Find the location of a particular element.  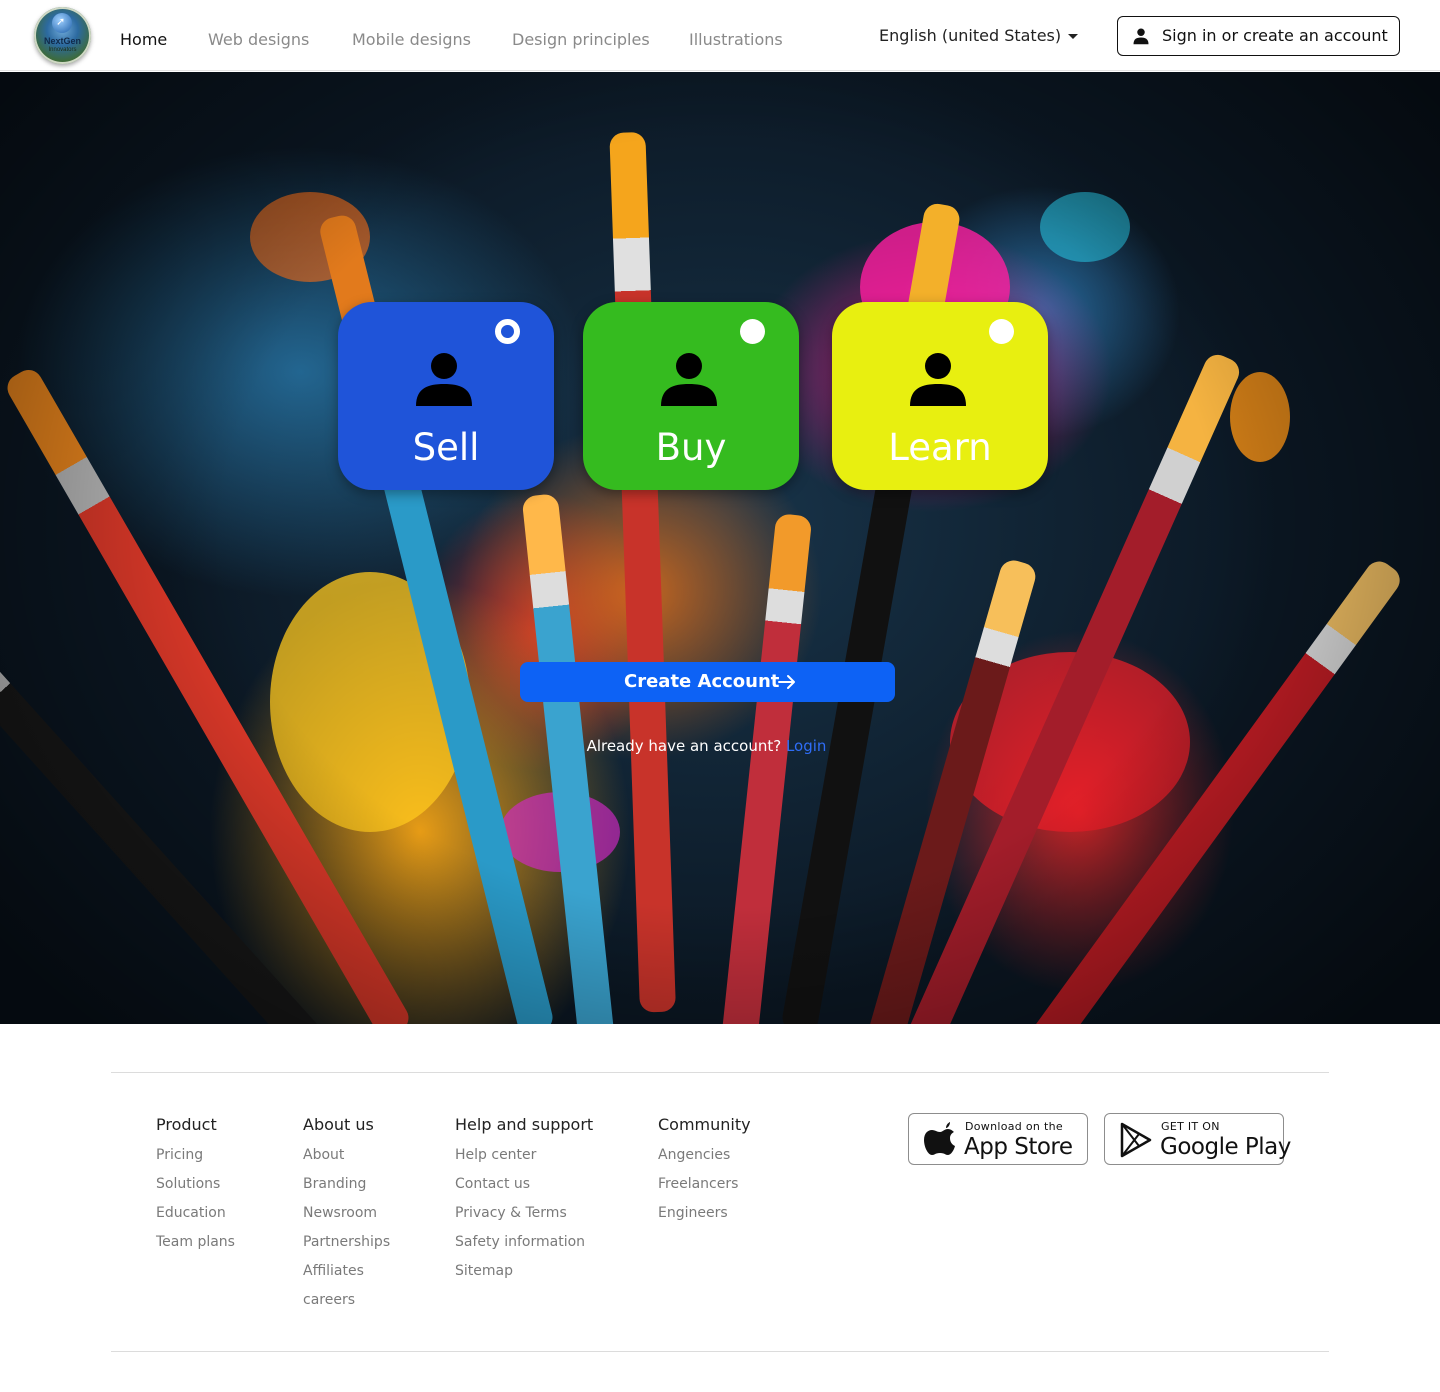

radio-selected-icon is located at coordinates (507, 331).